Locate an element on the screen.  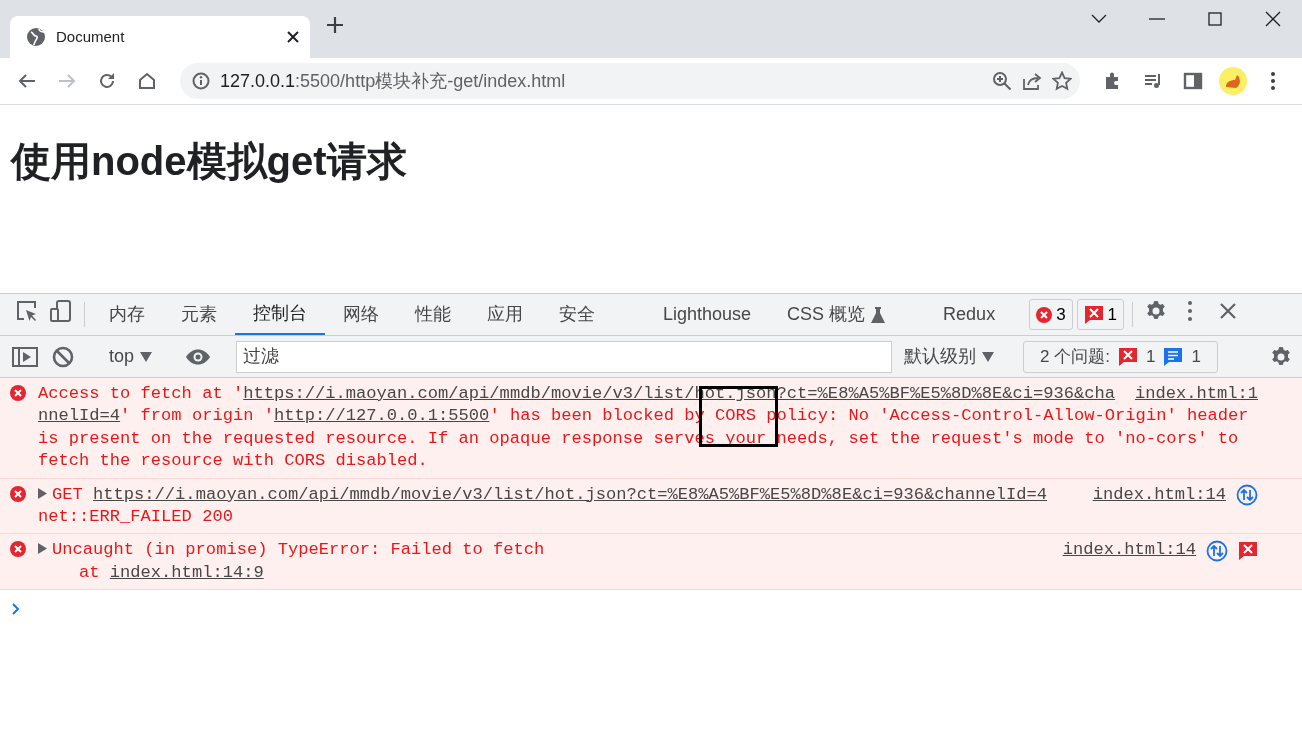
devtools-tab: 应用 is located at coordinates (505, 314).